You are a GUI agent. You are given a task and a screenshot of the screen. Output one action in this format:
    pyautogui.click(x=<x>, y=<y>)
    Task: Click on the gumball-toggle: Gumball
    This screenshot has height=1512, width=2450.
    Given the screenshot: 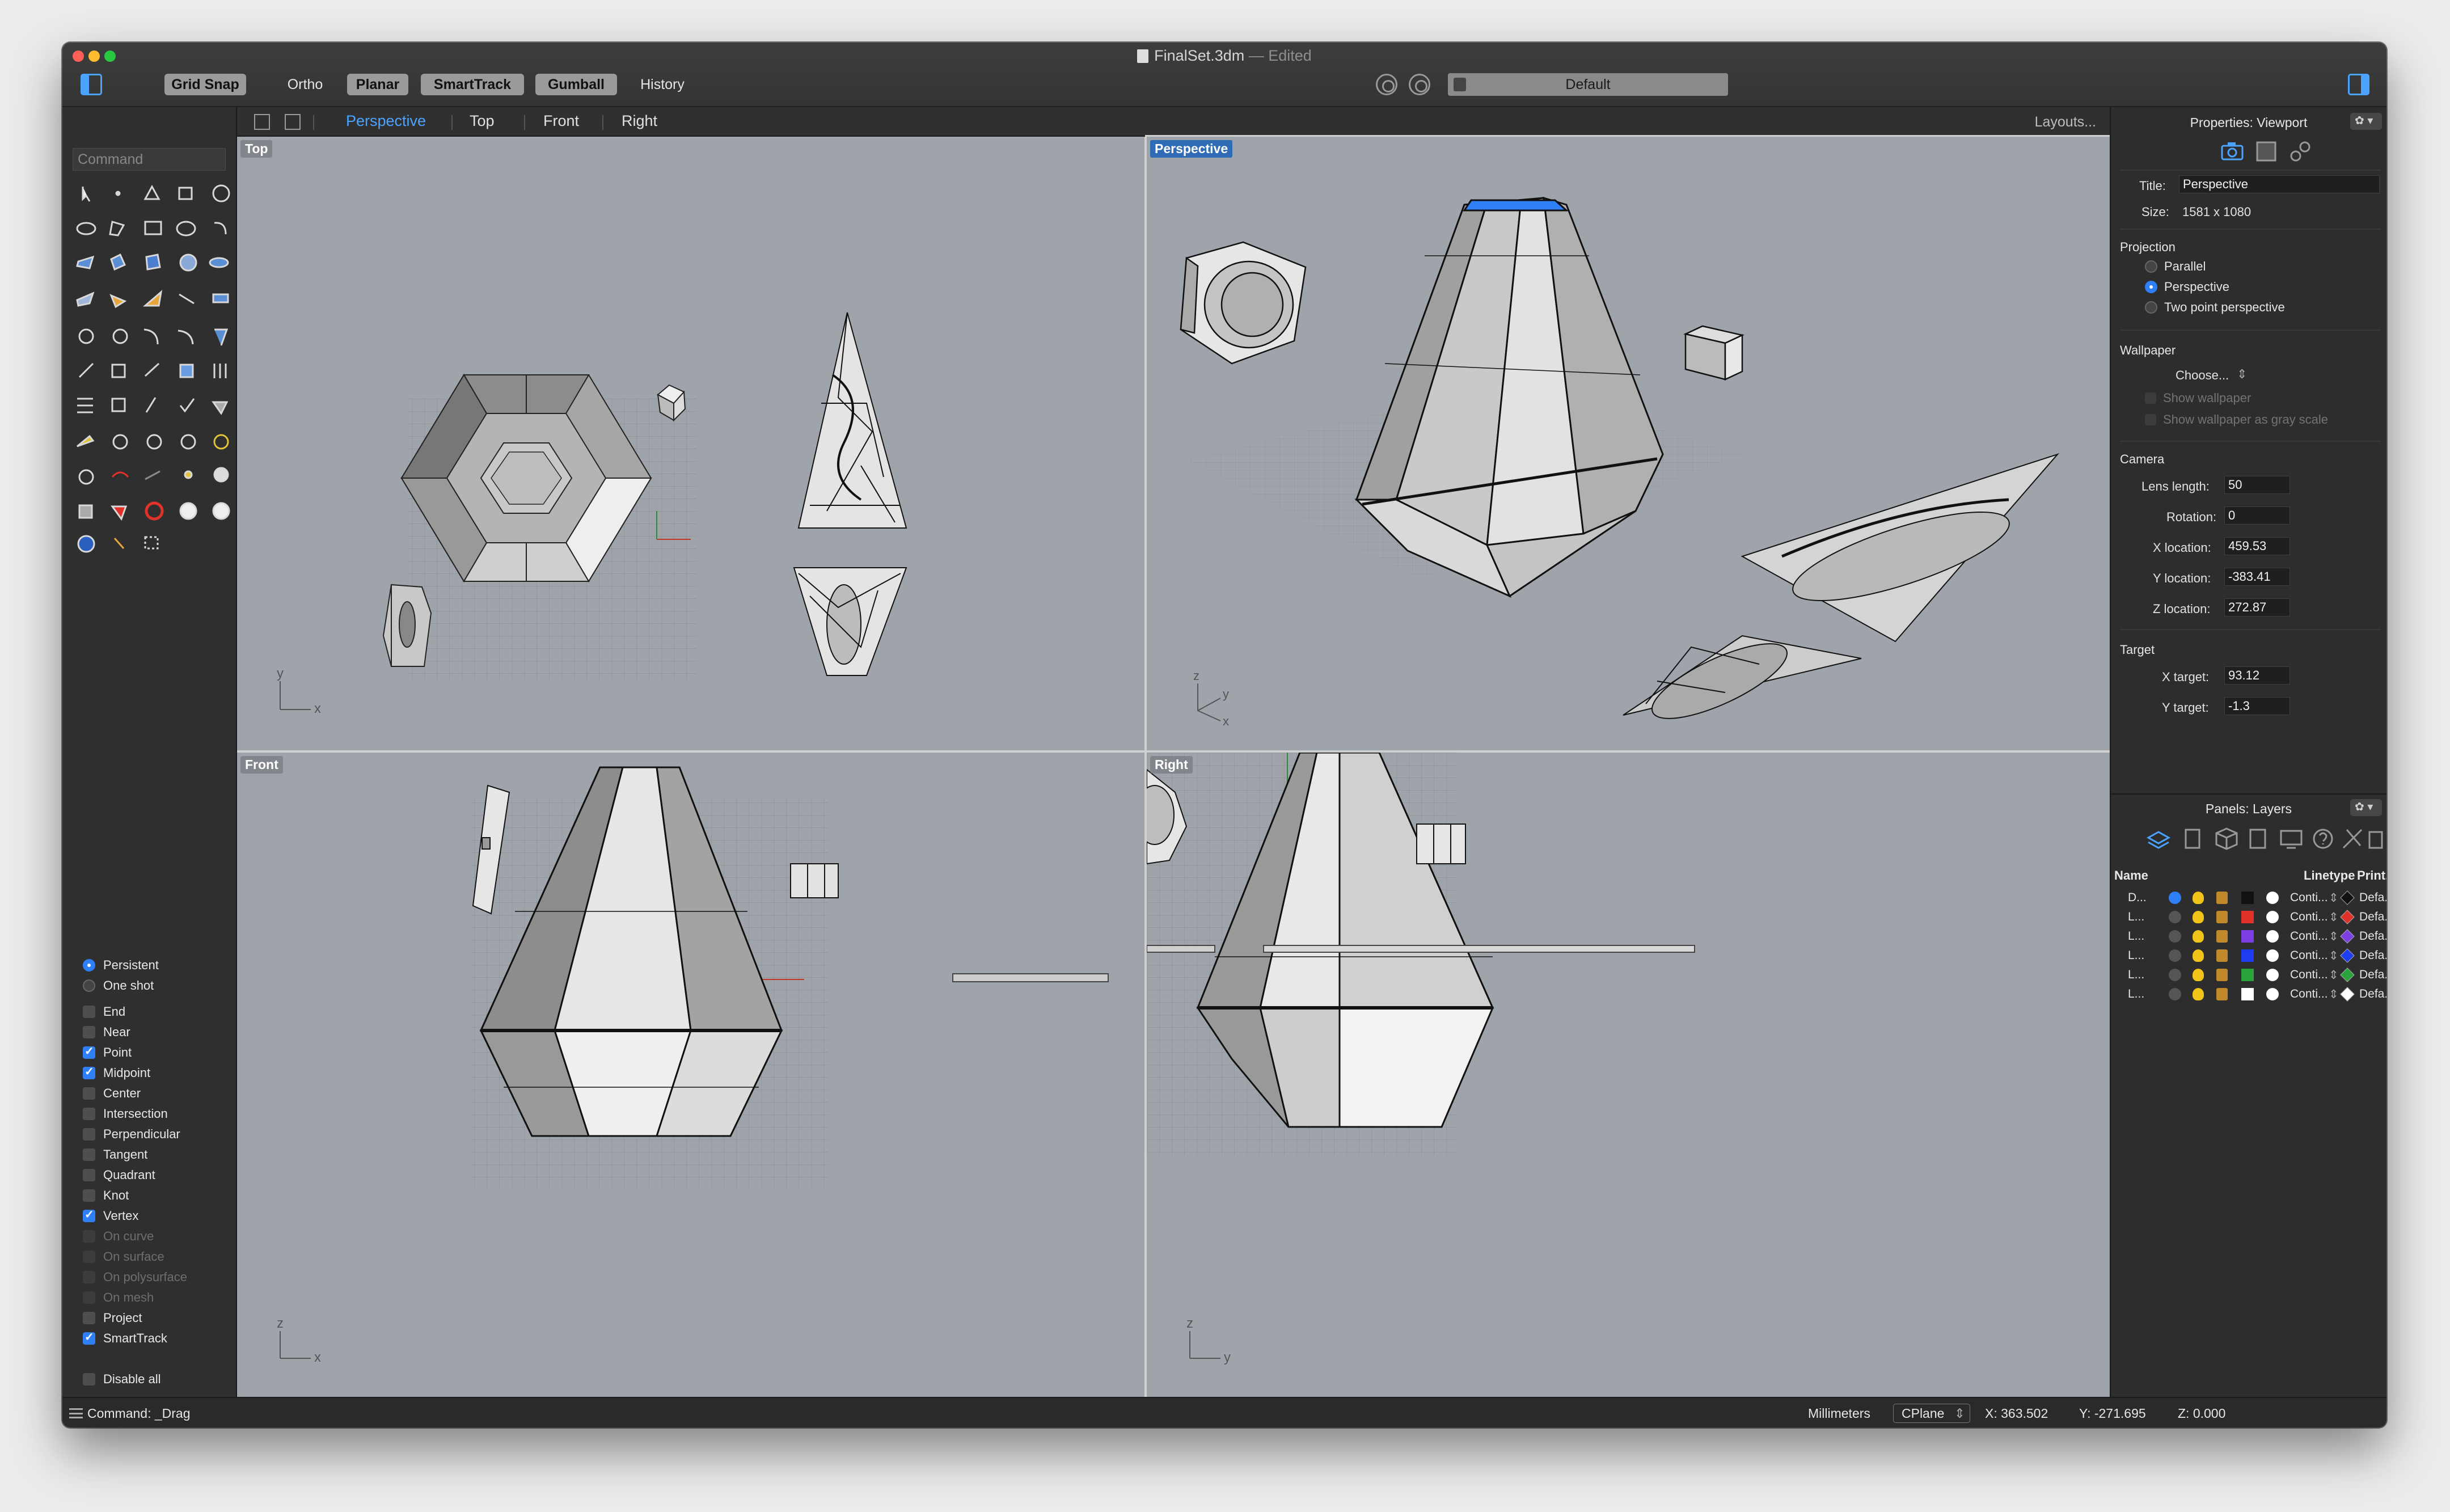 What is the action you would take?
    pyautogui.click(x=576, y=84)
    